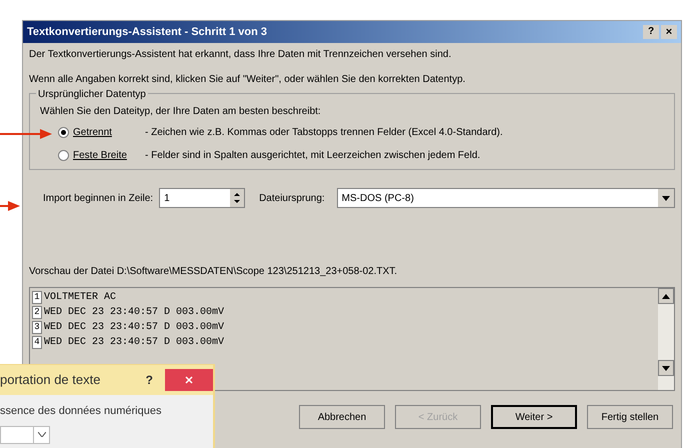  What do you see at coordinates (41, 434) in the screenshot?
I see `dropdown-arrow-icon` at bounding box center [41, 434].